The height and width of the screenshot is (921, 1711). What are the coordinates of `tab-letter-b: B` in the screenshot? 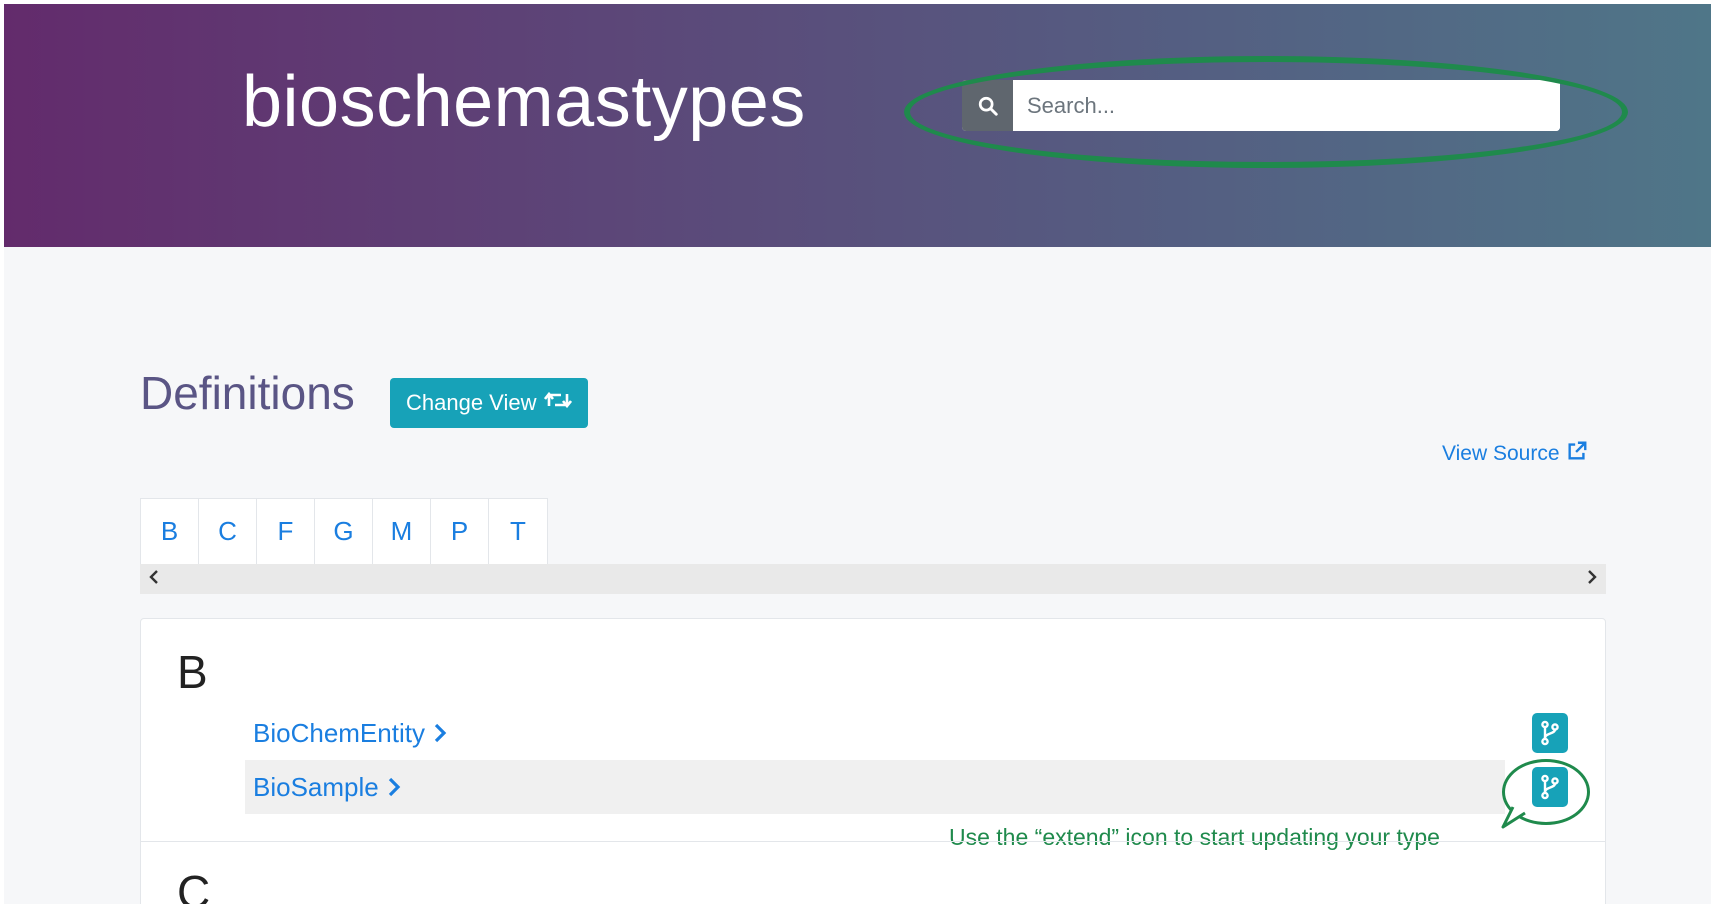 It's located at (170, 531).